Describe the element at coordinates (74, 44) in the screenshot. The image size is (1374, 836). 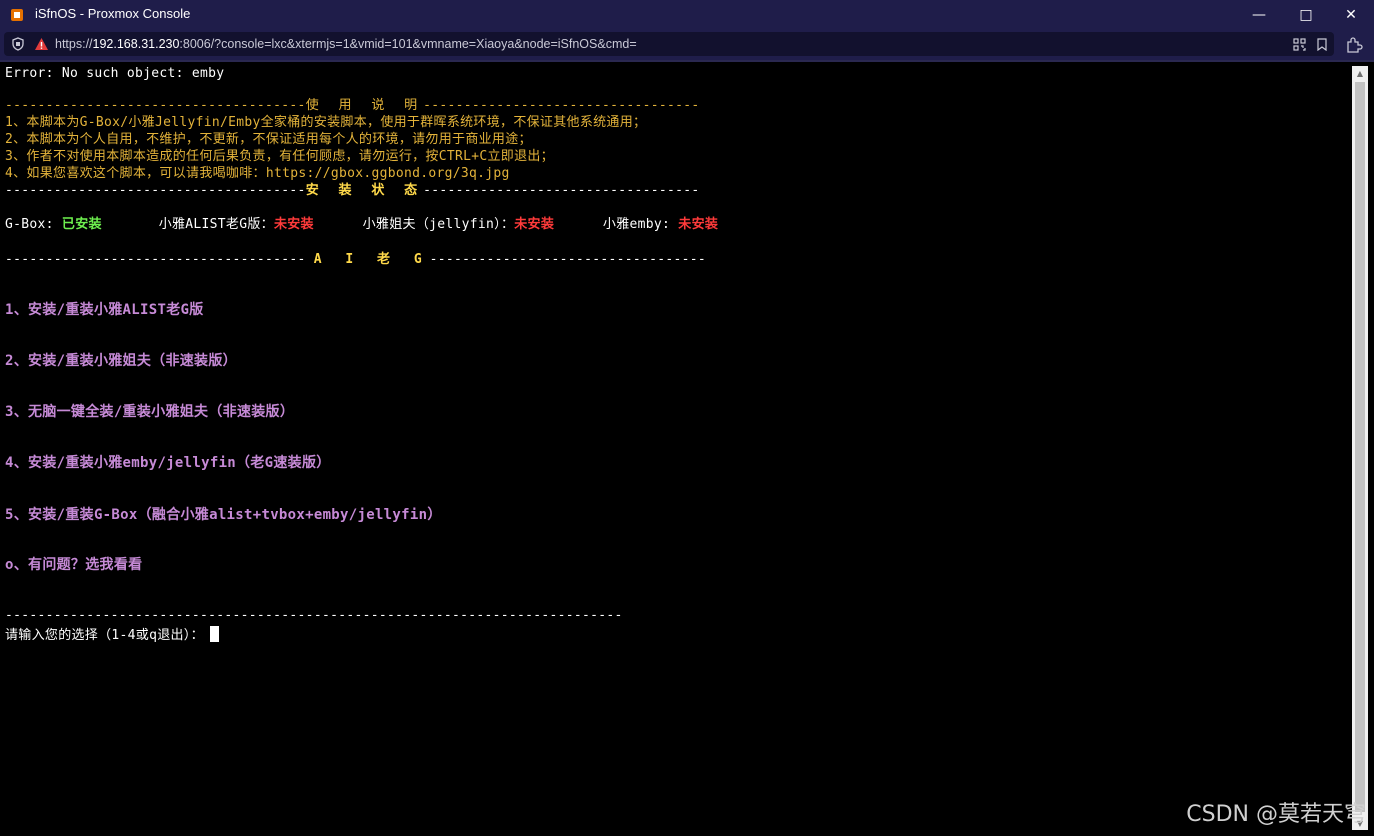
I see `url-prefix: https://` at that location.